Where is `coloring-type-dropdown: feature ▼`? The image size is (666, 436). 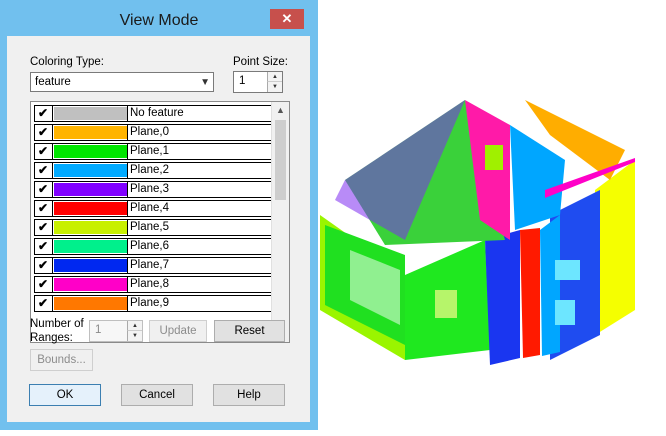 coloring-type-dropdown: feature ▼ is located at coordinates (122, 82).